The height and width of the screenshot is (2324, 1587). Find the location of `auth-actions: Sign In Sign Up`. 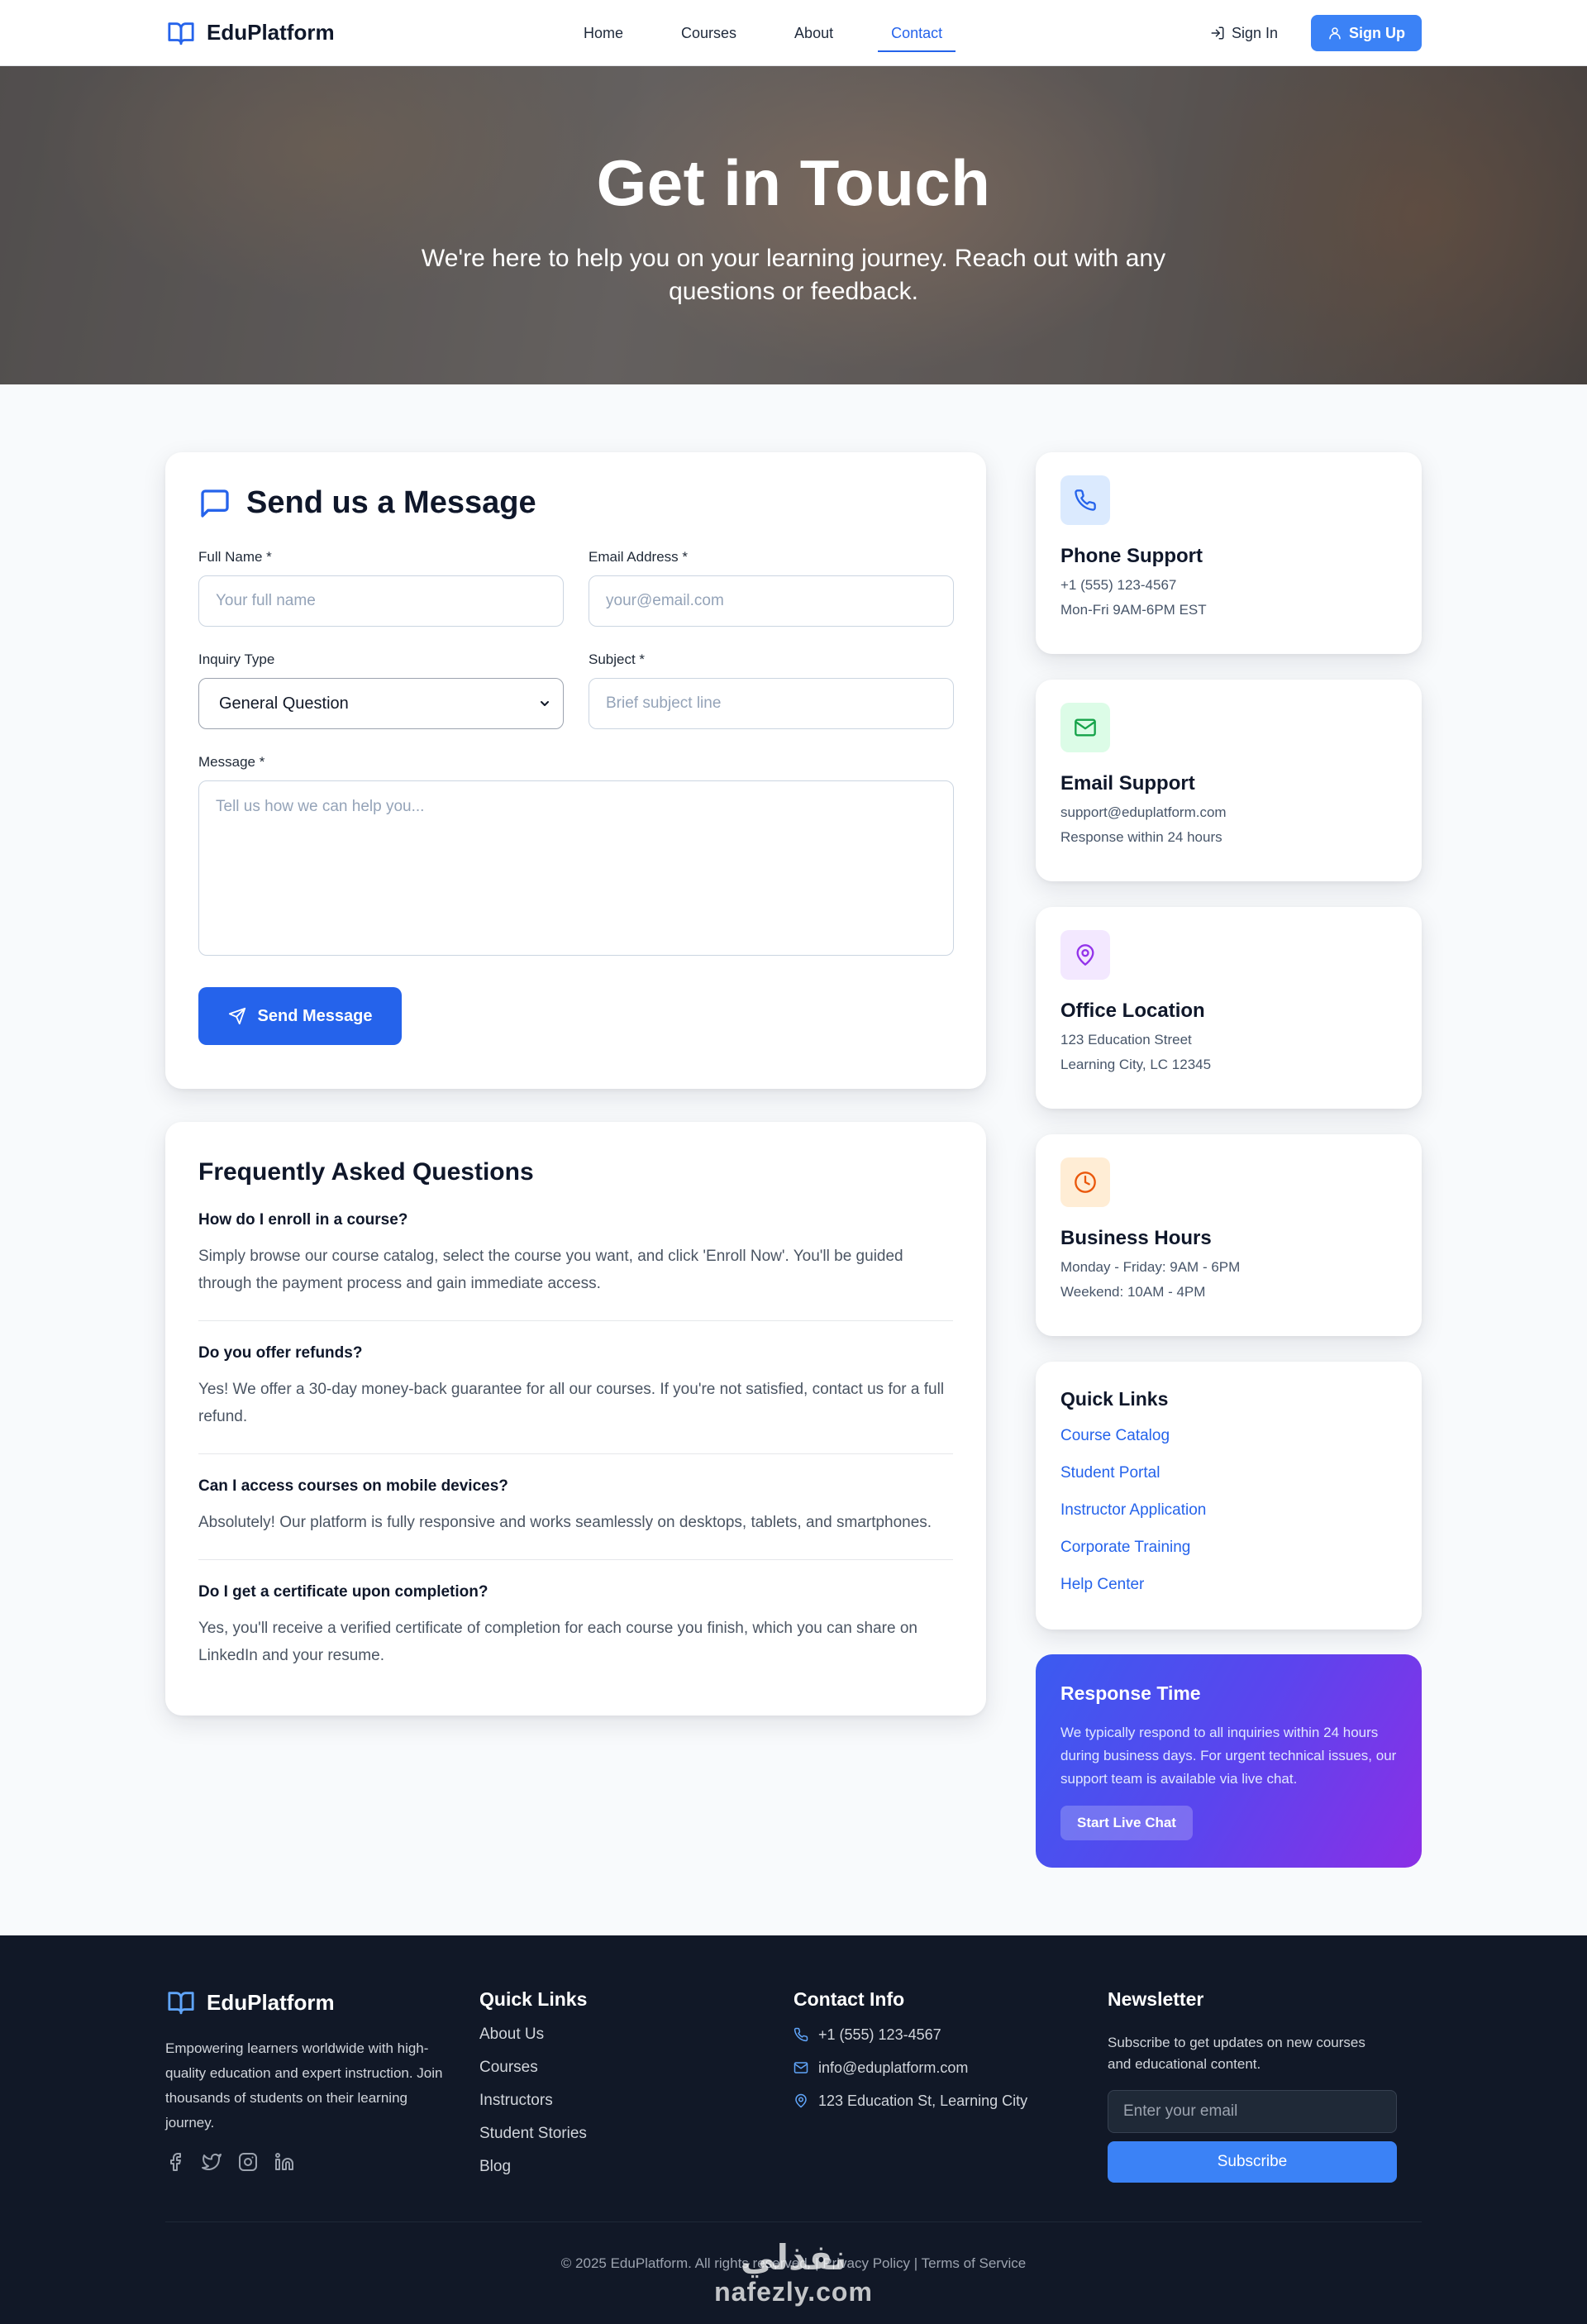

auth-actions: Sign In Sign Up is located at coordinates (1308, 33).